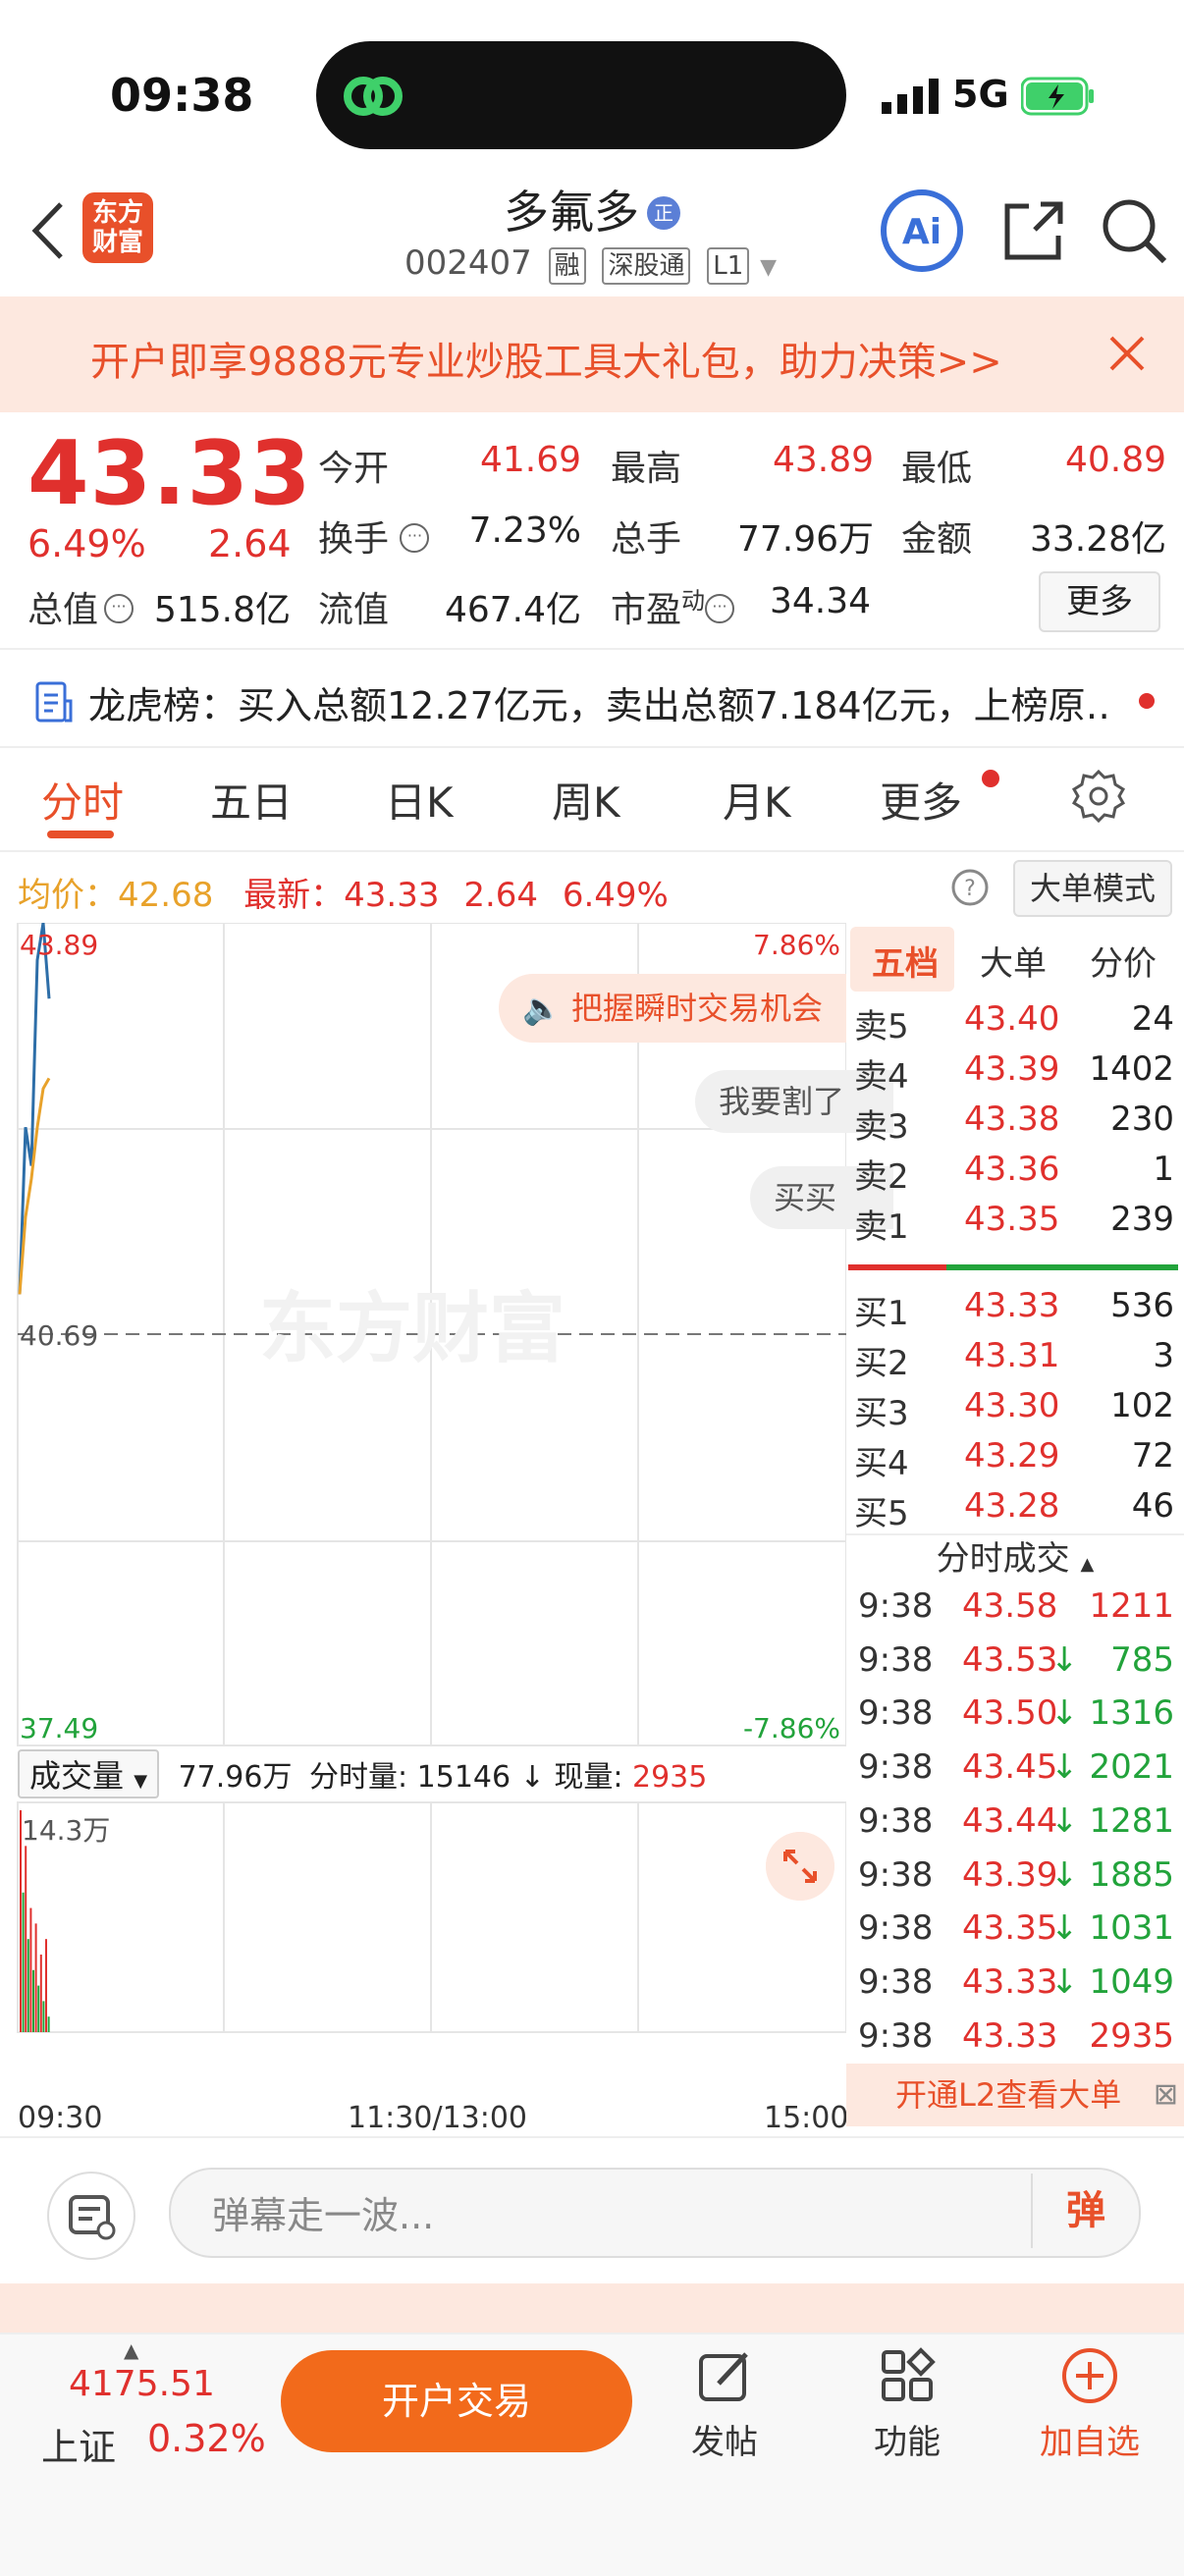  I want to click on chart-watermark: 东方财富, so click(412, 1329).